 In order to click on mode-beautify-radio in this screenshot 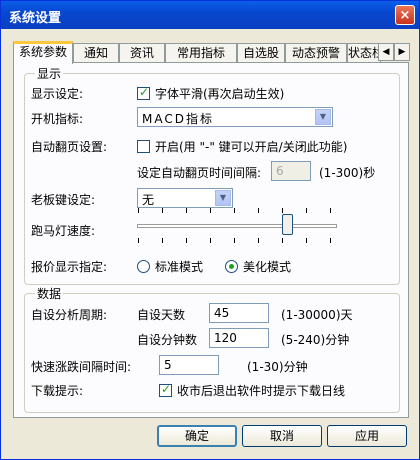, I will do `click(231, 266)`.